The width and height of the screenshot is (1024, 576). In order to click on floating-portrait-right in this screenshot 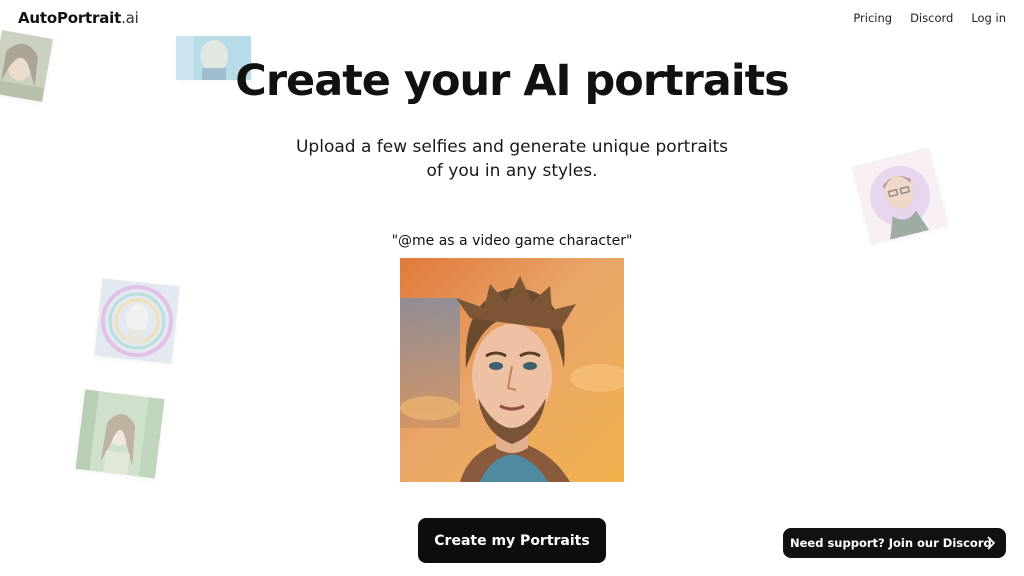, I will do `click(900, 196)`.